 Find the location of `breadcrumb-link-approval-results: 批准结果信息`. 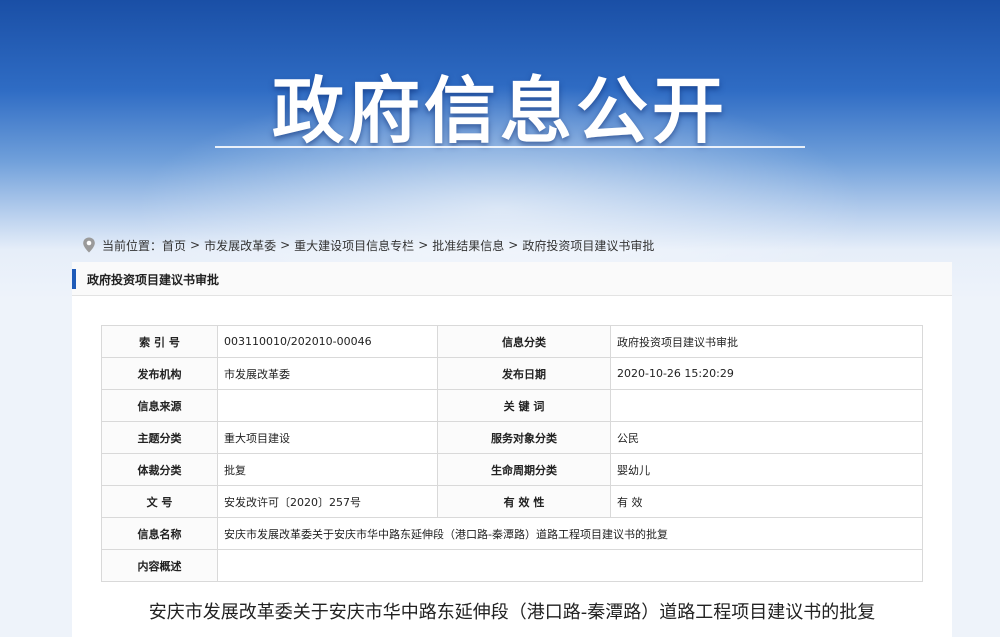

breadcrumb-link-approval-results: 批准结果信息 is located at coordinates (468, 245).